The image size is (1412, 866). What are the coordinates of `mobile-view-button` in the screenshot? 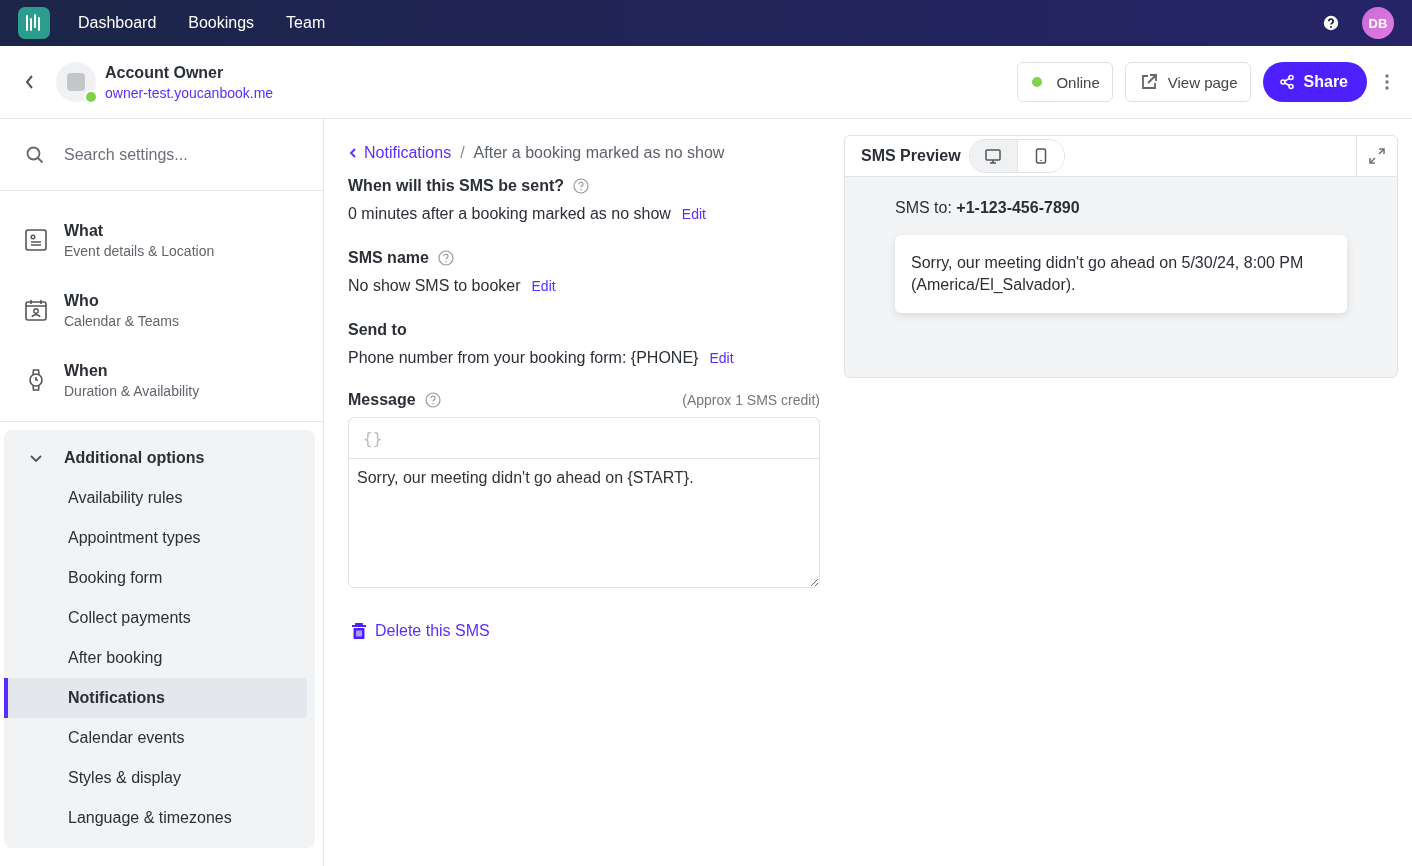 It's located at (1040, 156).